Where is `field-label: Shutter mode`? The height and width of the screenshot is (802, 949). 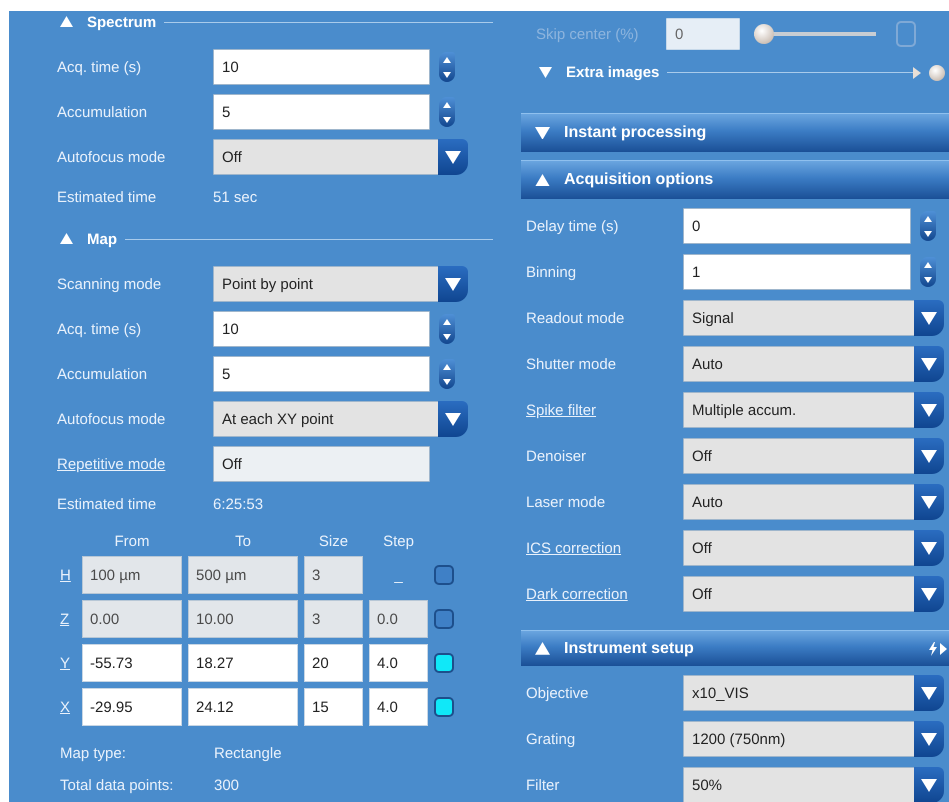 field-label: Shutter mode is located at coordinates (572, 364).